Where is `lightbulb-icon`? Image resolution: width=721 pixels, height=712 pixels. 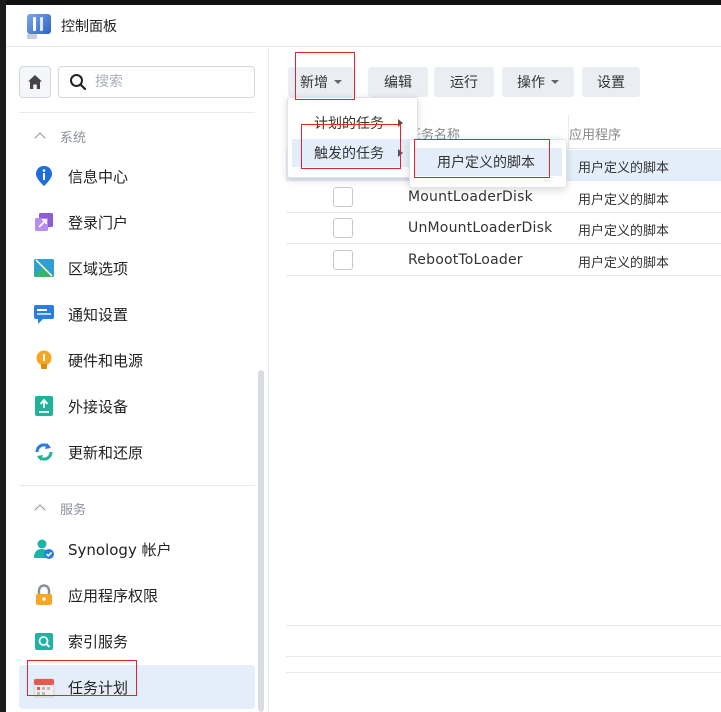
lightbulb-icon is located at coordinates (44, 360).